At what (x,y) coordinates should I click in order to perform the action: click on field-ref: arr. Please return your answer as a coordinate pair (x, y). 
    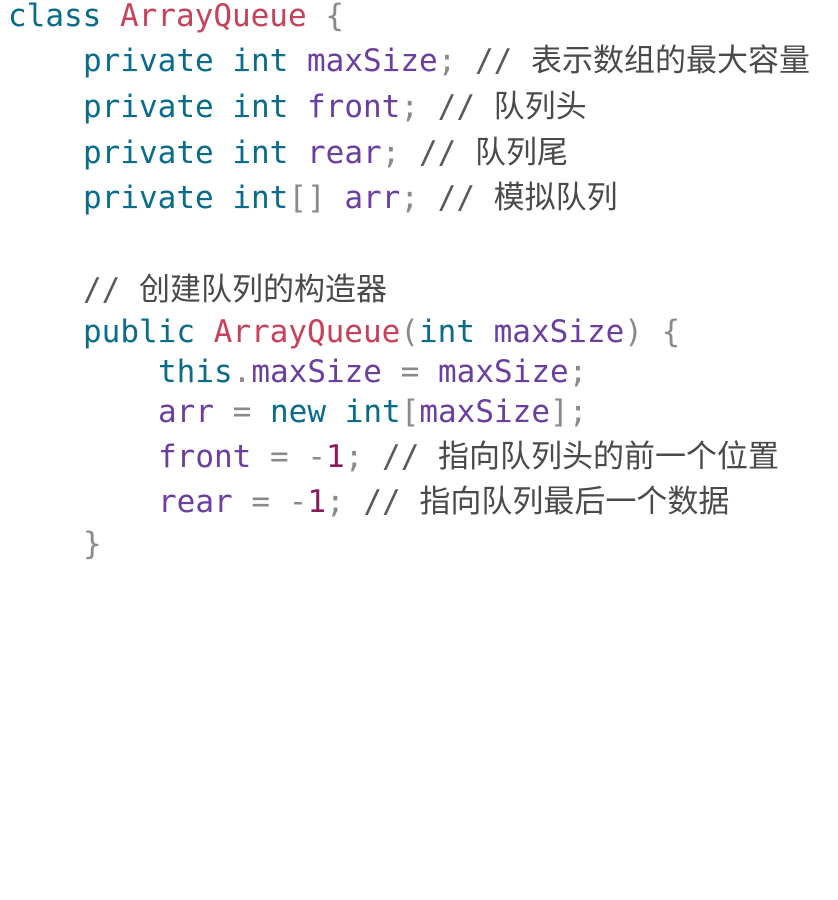
    Looking at the image, I should click on (186, 412).